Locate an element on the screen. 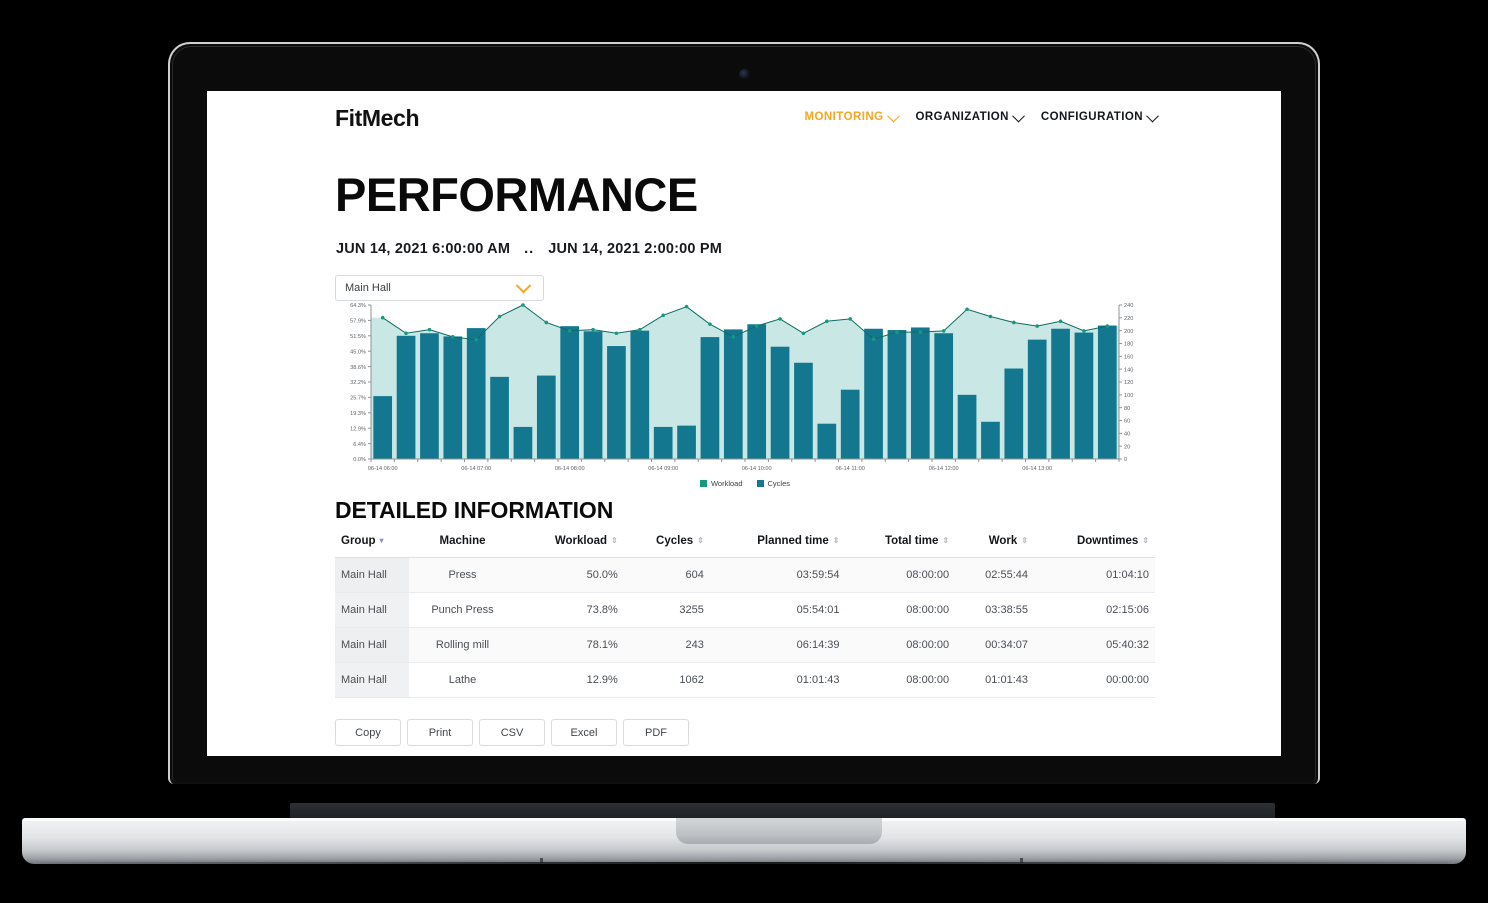 This screenshot has height=903, width=1488. cell-planned-time: 01:01:43 is located at coordinates (777, 680).